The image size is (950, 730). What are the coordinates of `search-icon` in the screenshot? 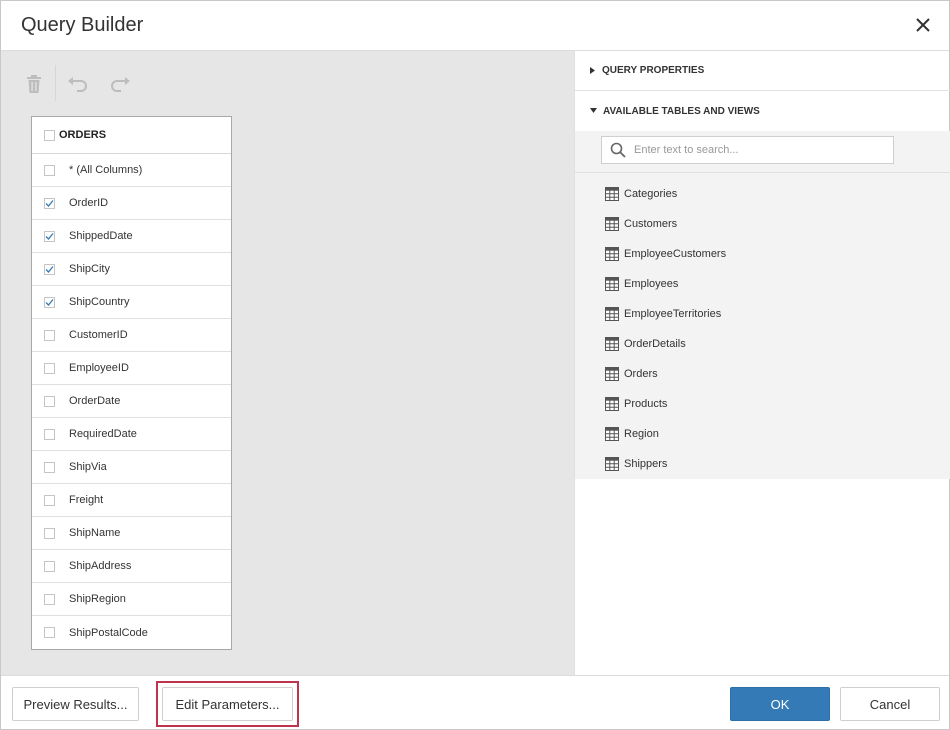 It's located at (618, 150).